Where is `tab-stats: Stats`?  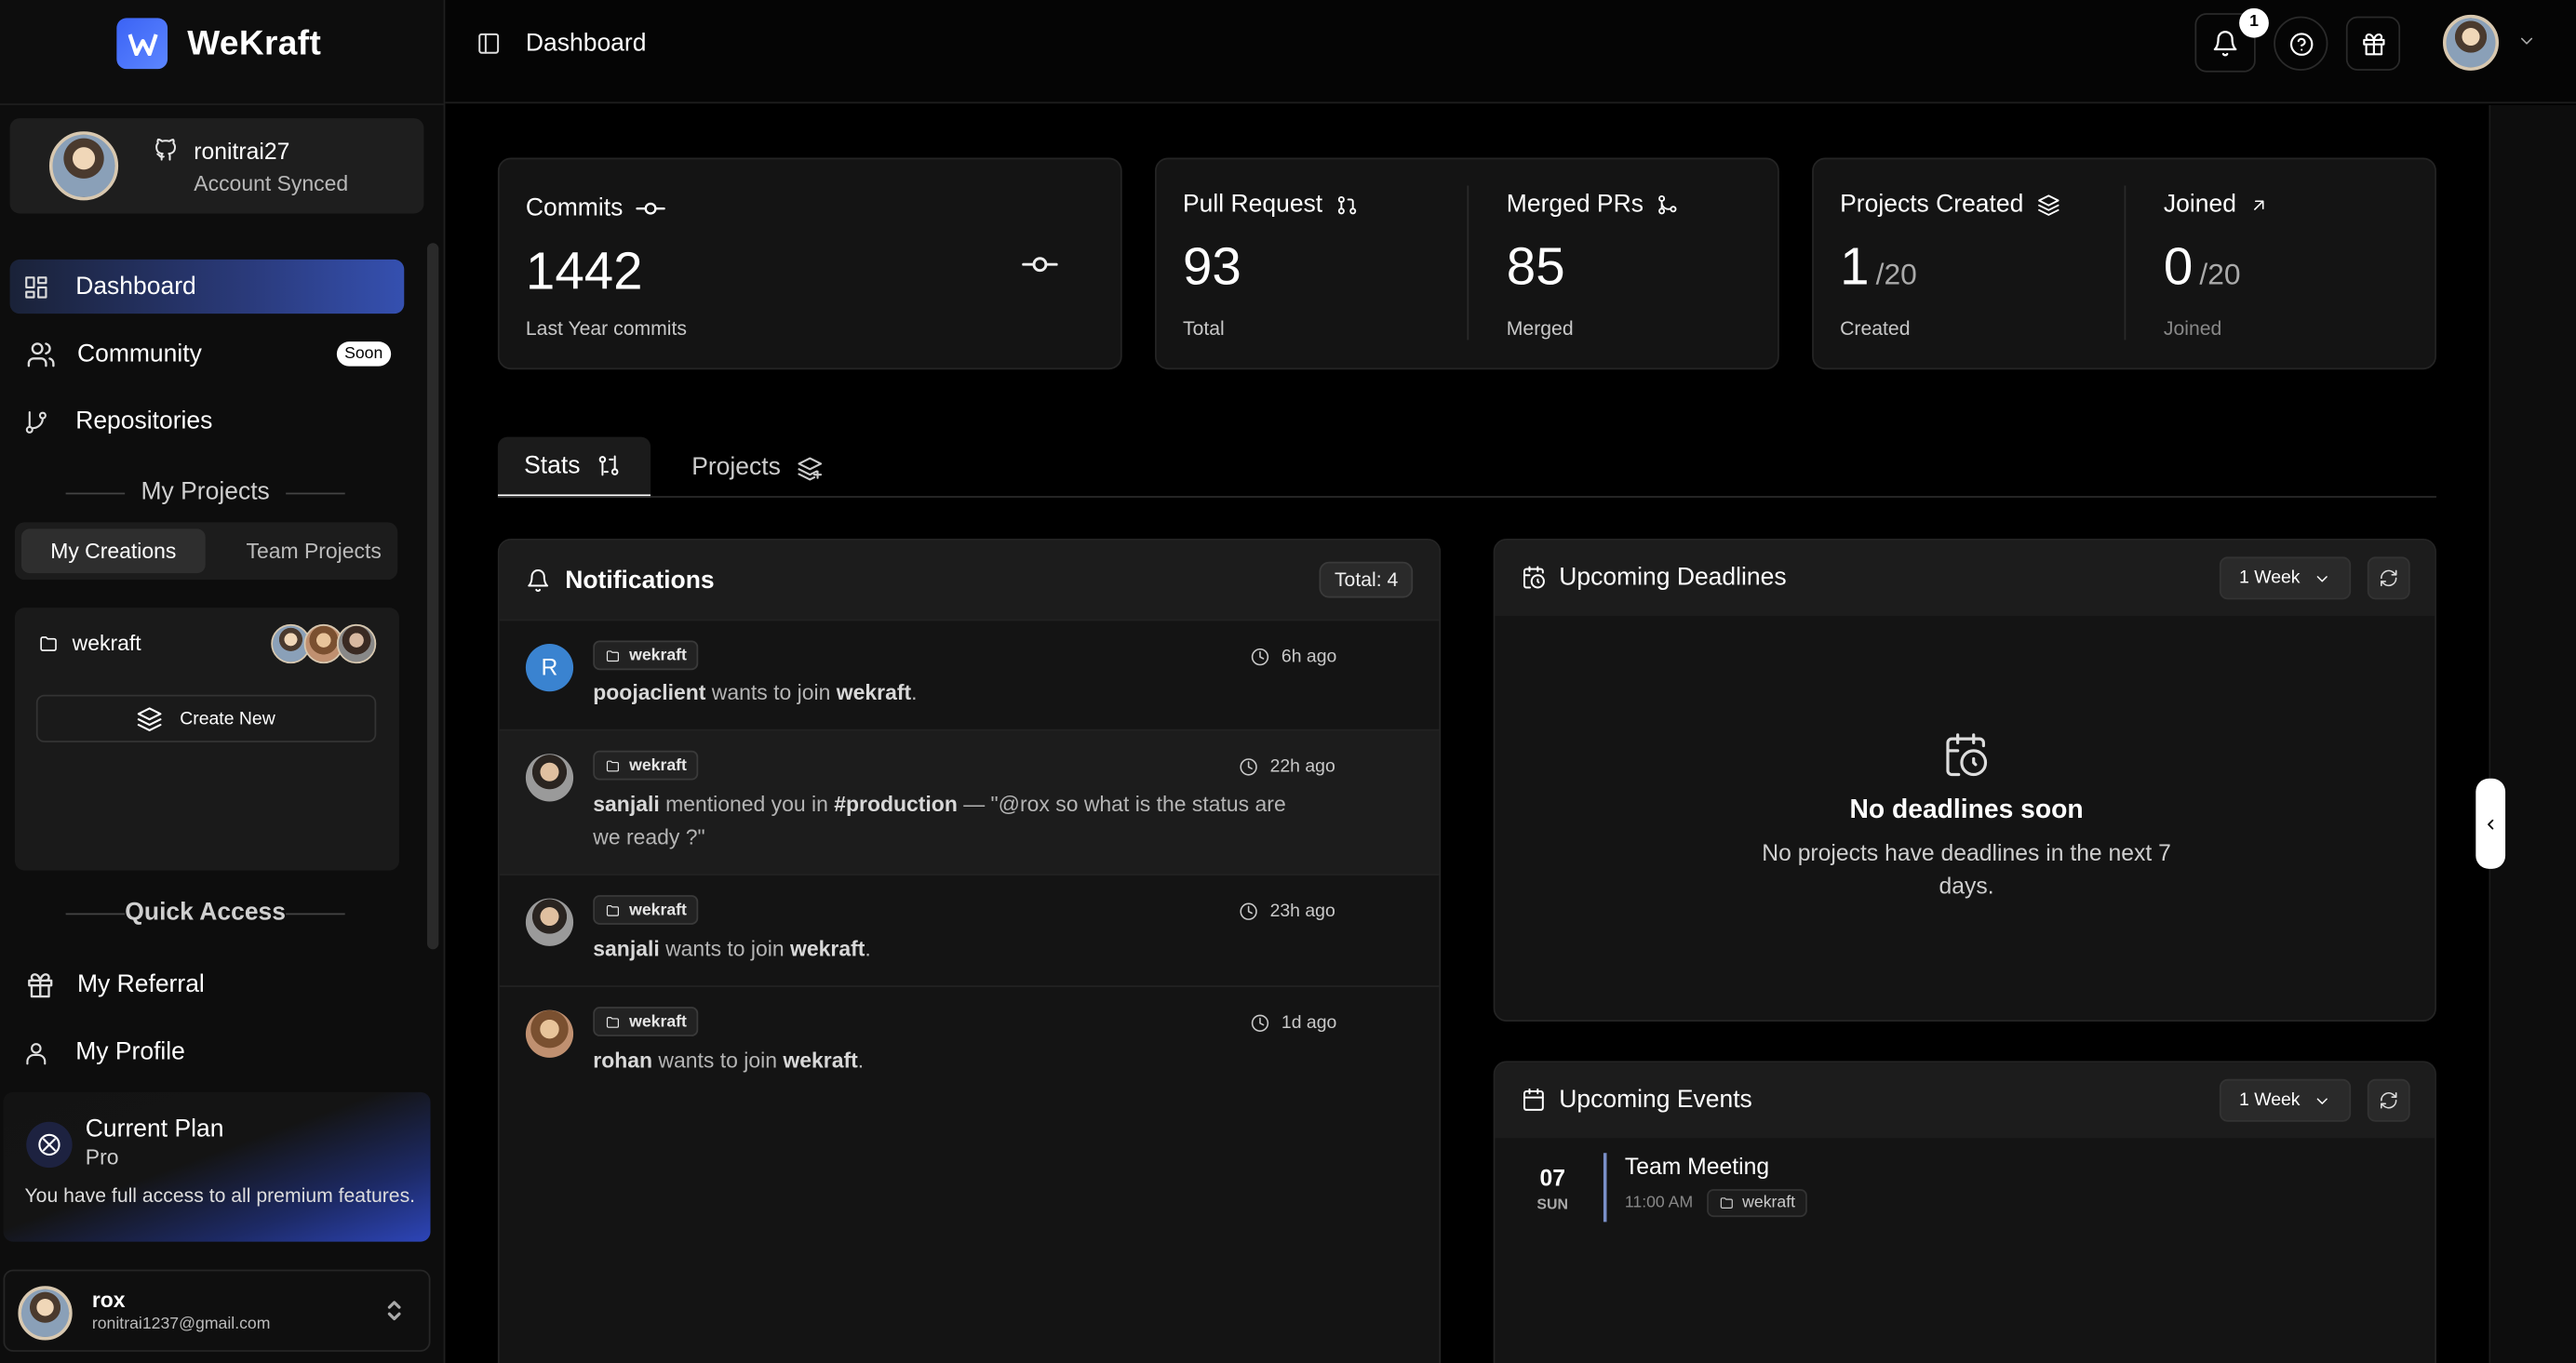
tab-stats: Stats is located at coordinates (574, 467).